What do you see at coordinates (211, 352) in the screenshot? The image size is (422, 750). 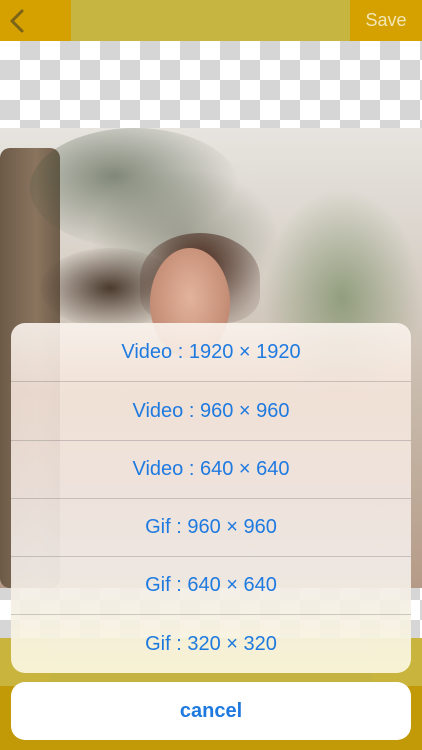 I see `export-option-video-1920: Video : 1920 × 1920` at bounding box center [211, 352].